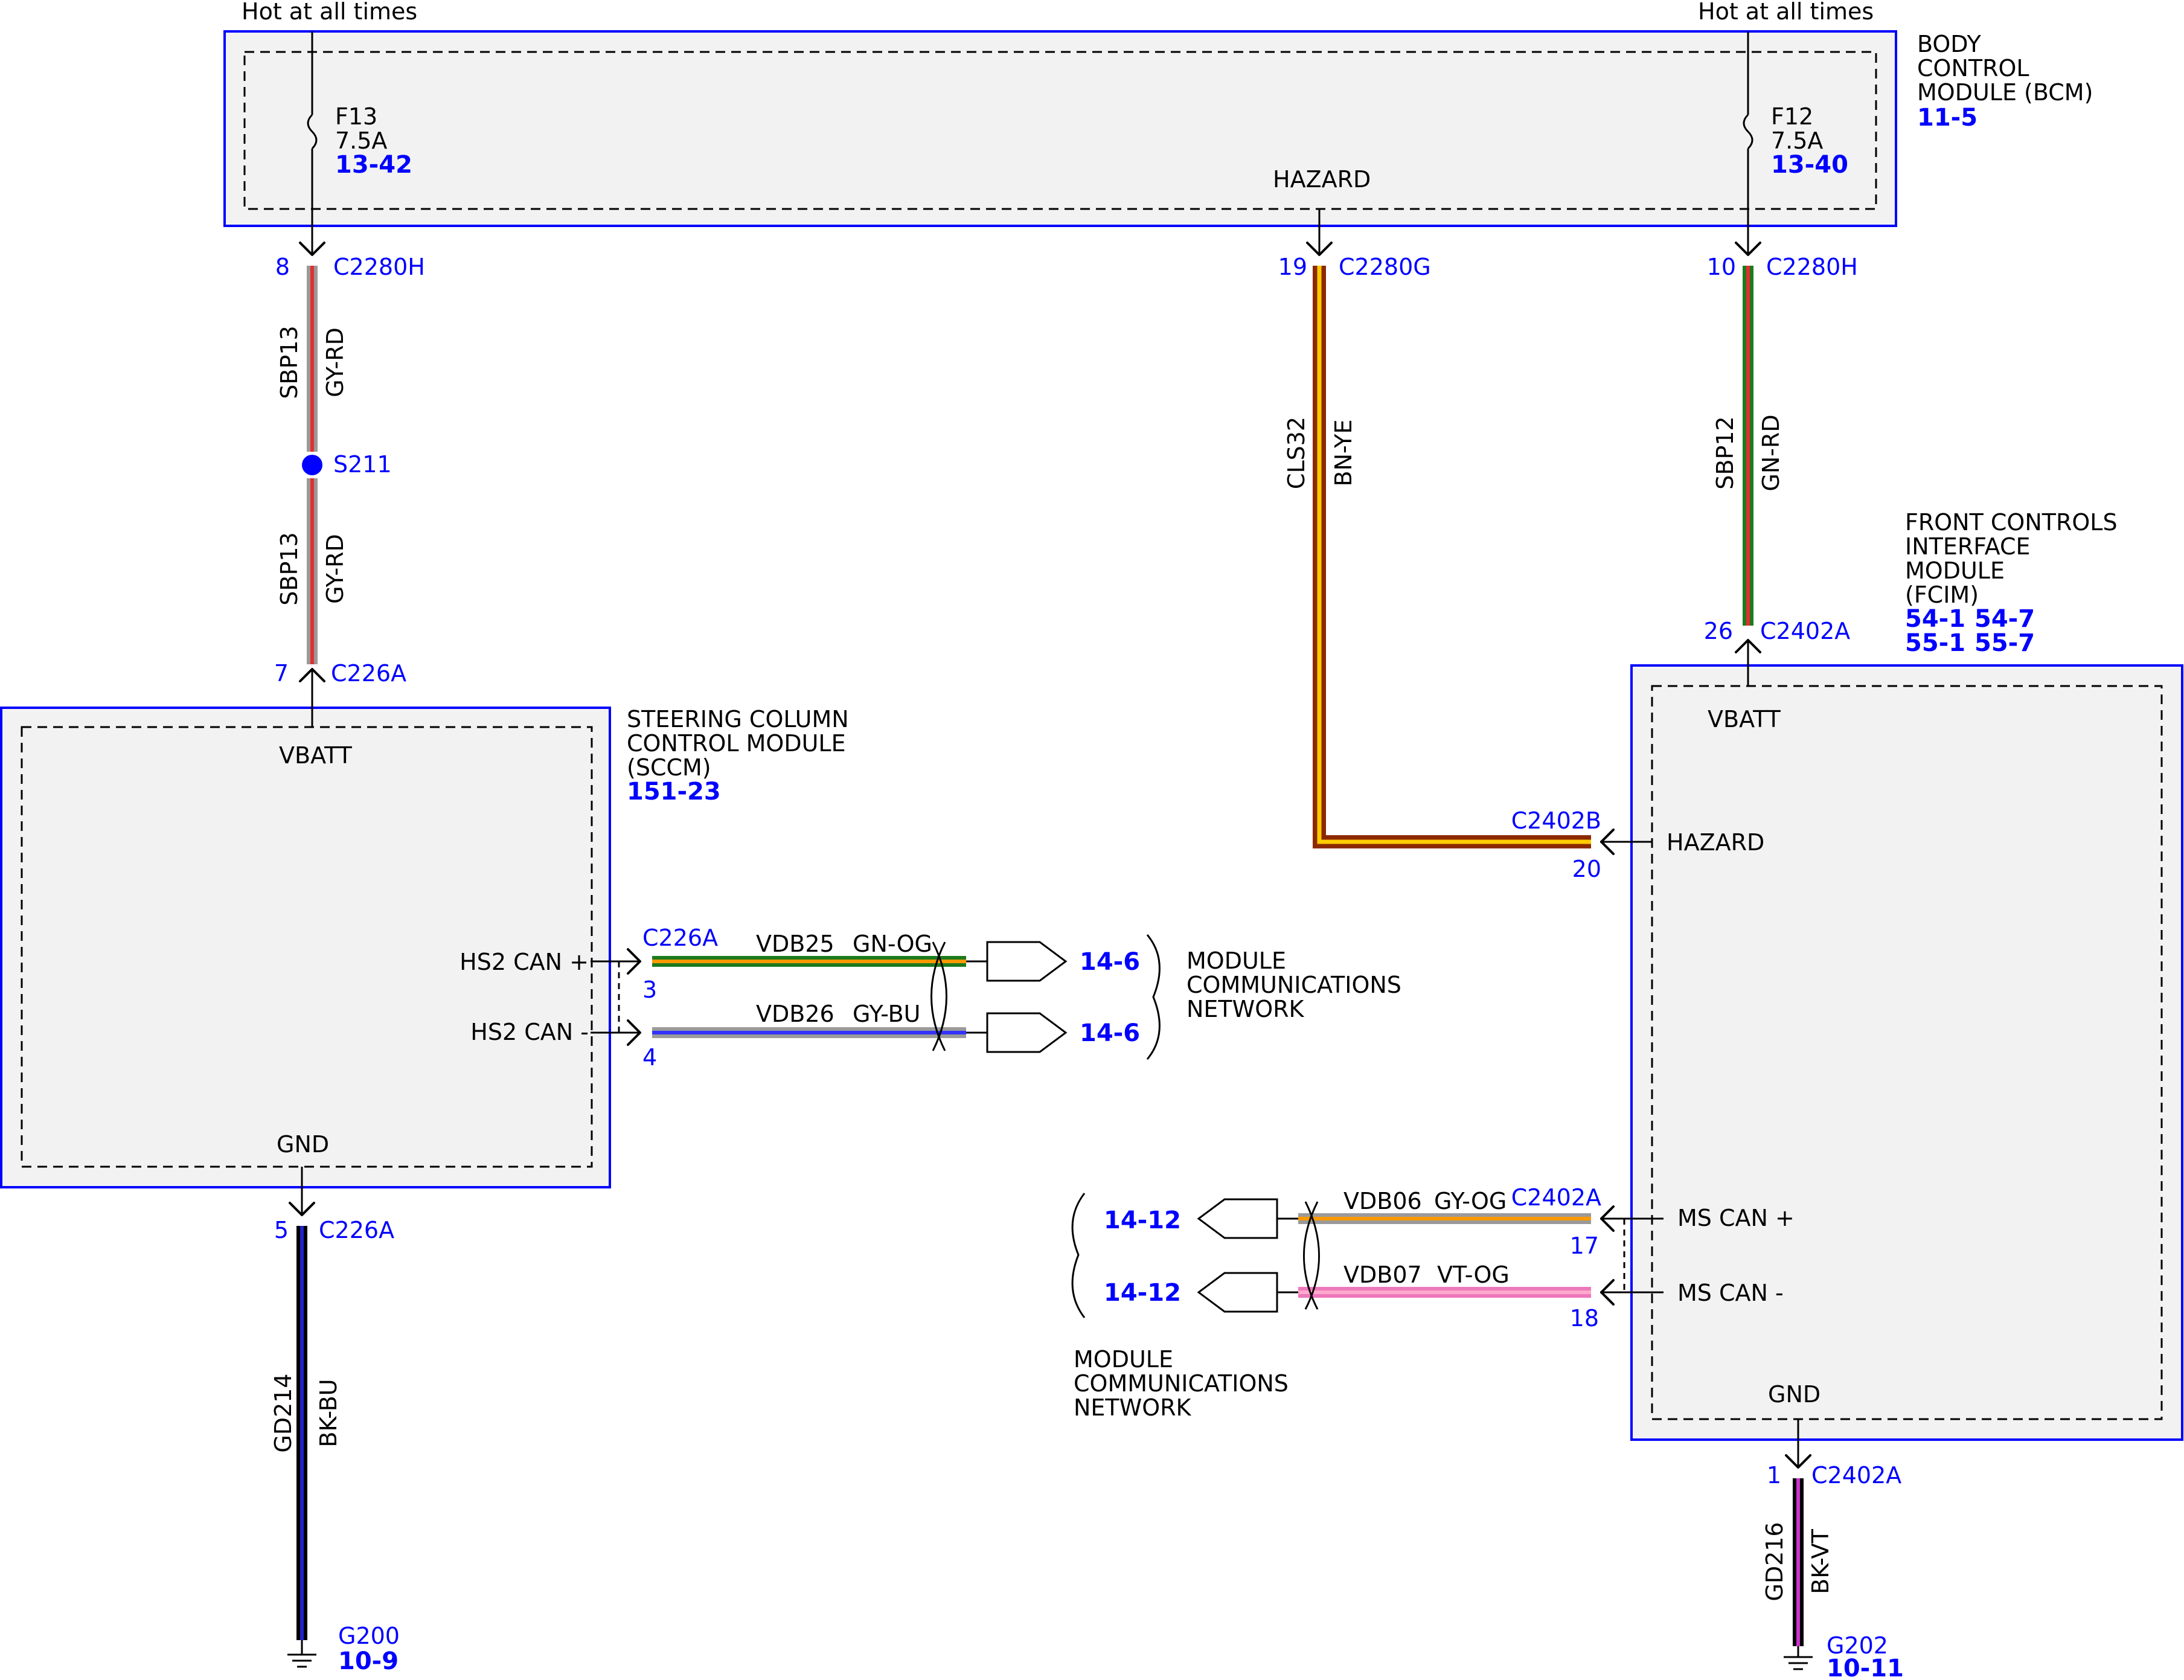 The height and width of the screenshot is (1680, 2184). Describe the element at coordinates (1812, 267) in the screenshot. I see `c2280h-right-name: C2280H` at that location.